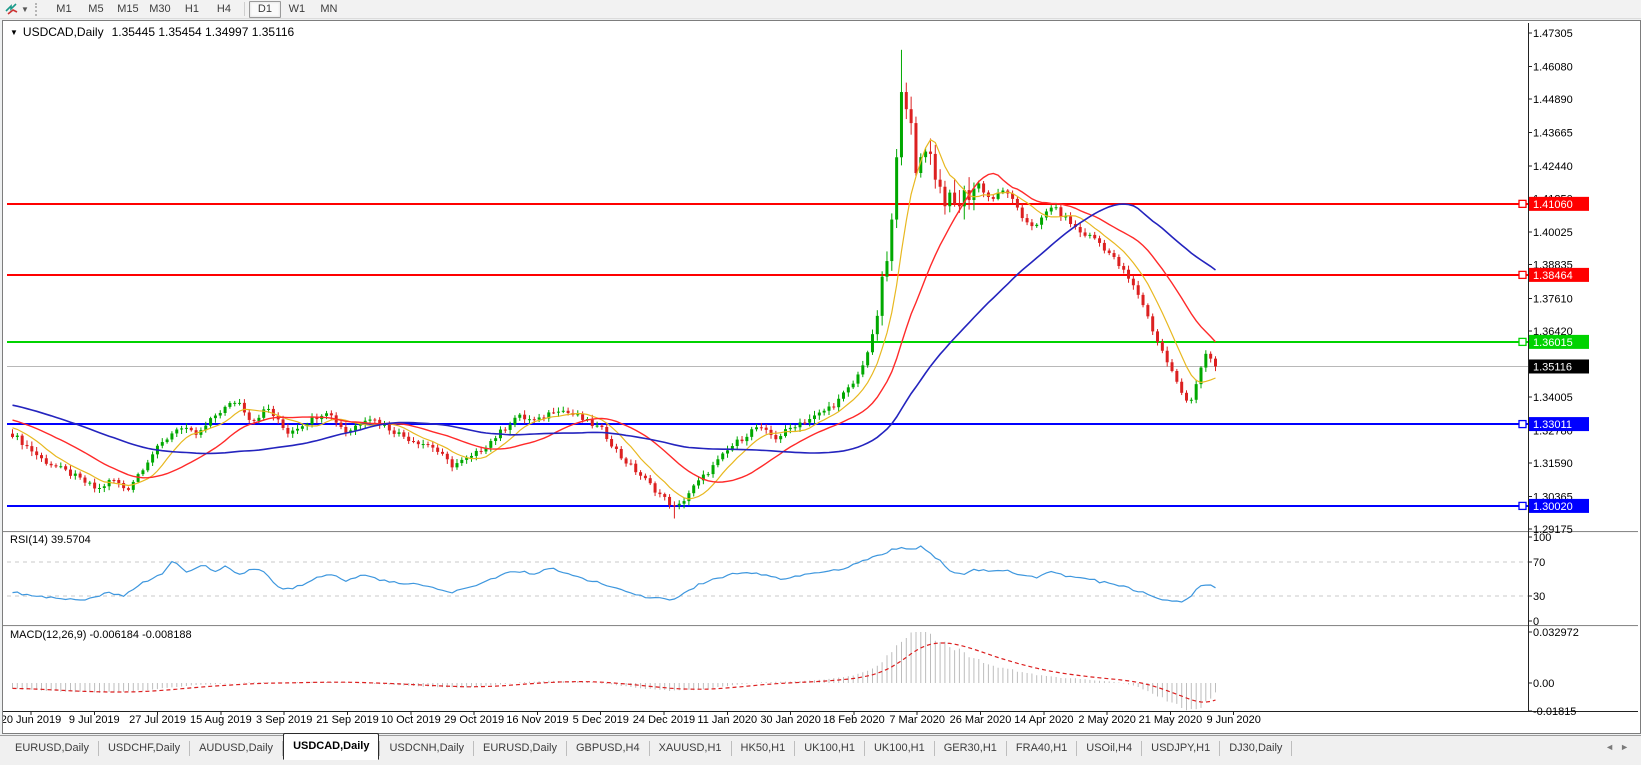 This screenshot has height=765, width=1641. Describe the element at coordinates (284, 720) in the screenshot. I see `svg-text: 3 Sep 2019` at that location.